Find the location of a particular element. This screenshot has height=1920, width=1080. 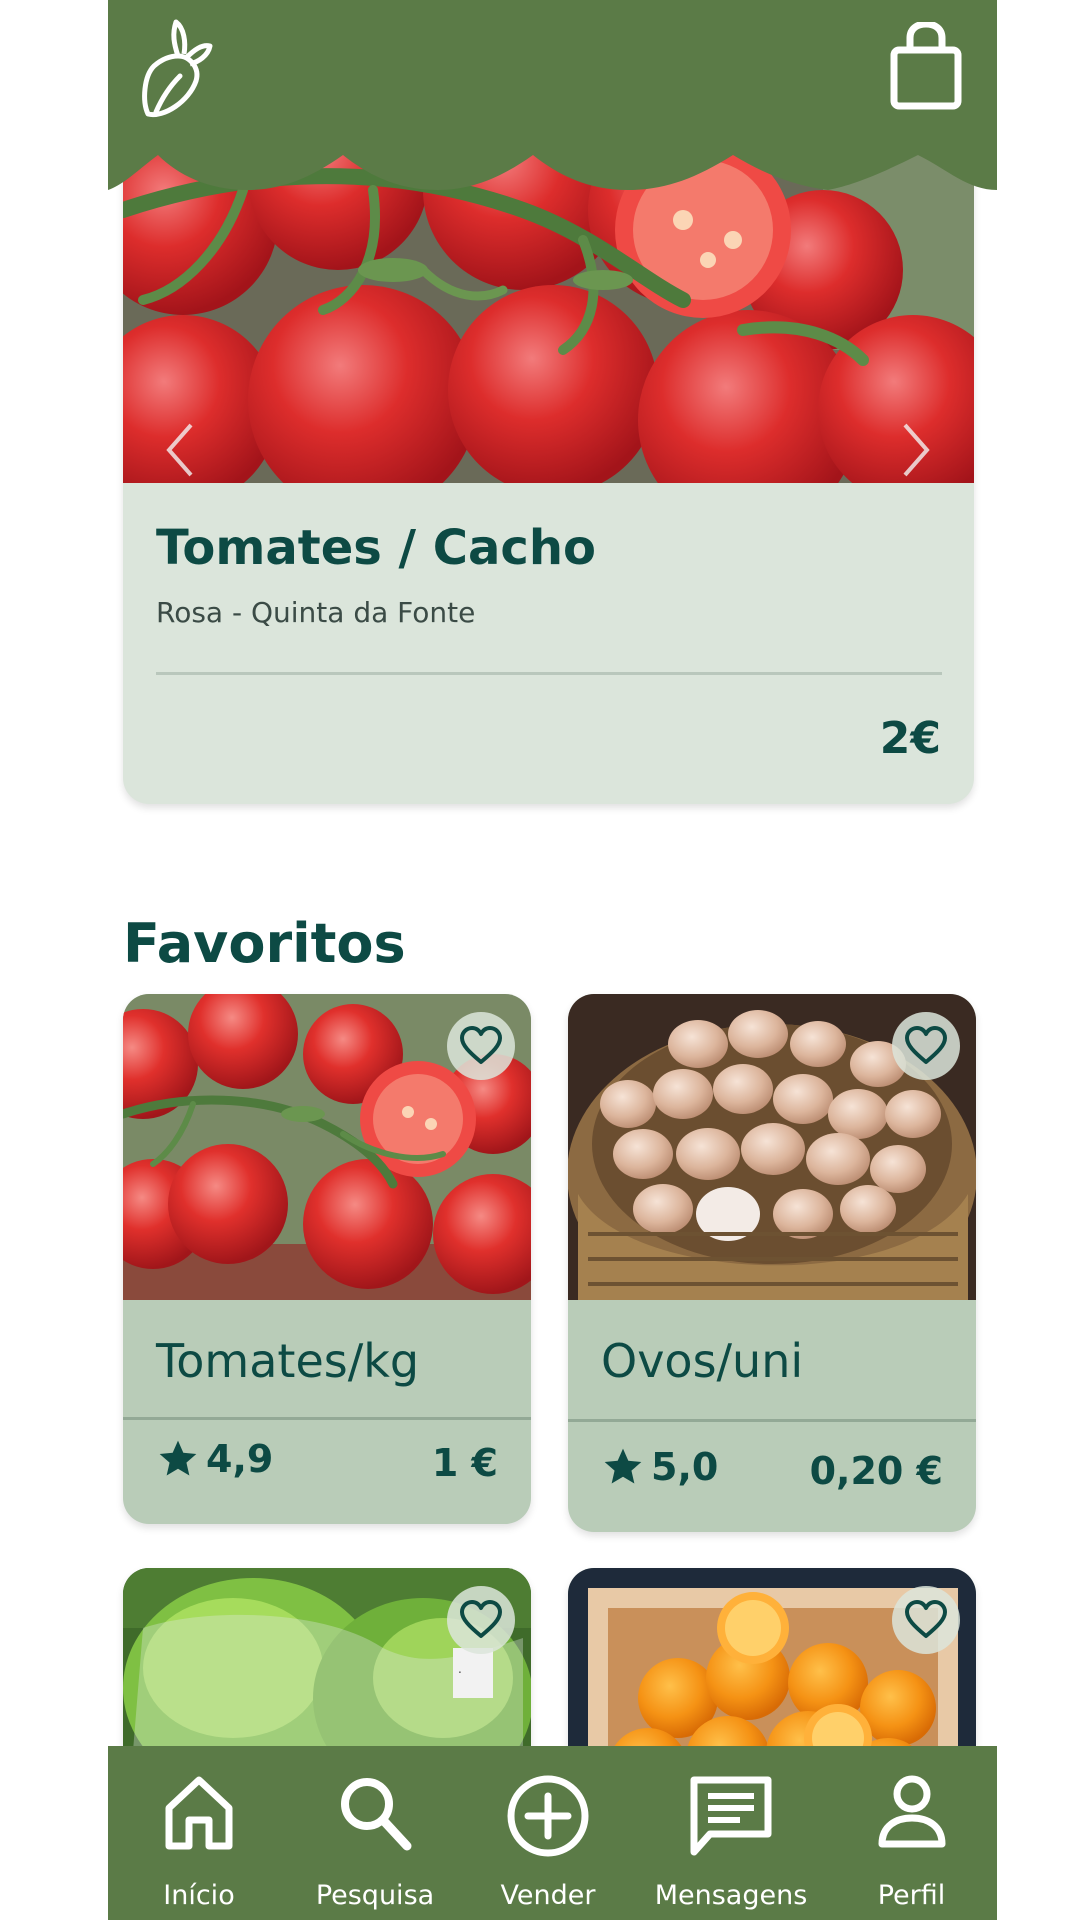

featured-product-title: Tomates / Cacho is located at coordinates (376, 548).